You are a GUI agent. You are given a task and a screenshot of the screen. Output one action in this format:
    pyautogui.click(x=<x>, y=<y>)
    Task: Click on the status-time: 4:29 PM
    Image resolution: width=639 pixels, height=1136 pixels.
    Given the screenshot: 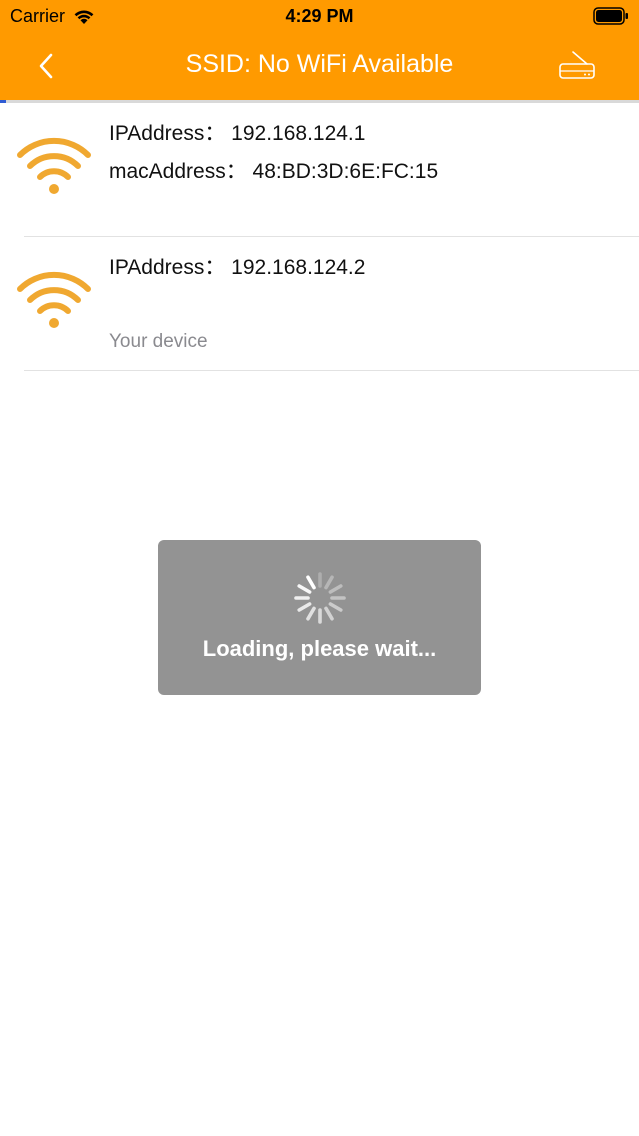 What is the action you would take?
    pyautogui.click(x=319, y=16)
    